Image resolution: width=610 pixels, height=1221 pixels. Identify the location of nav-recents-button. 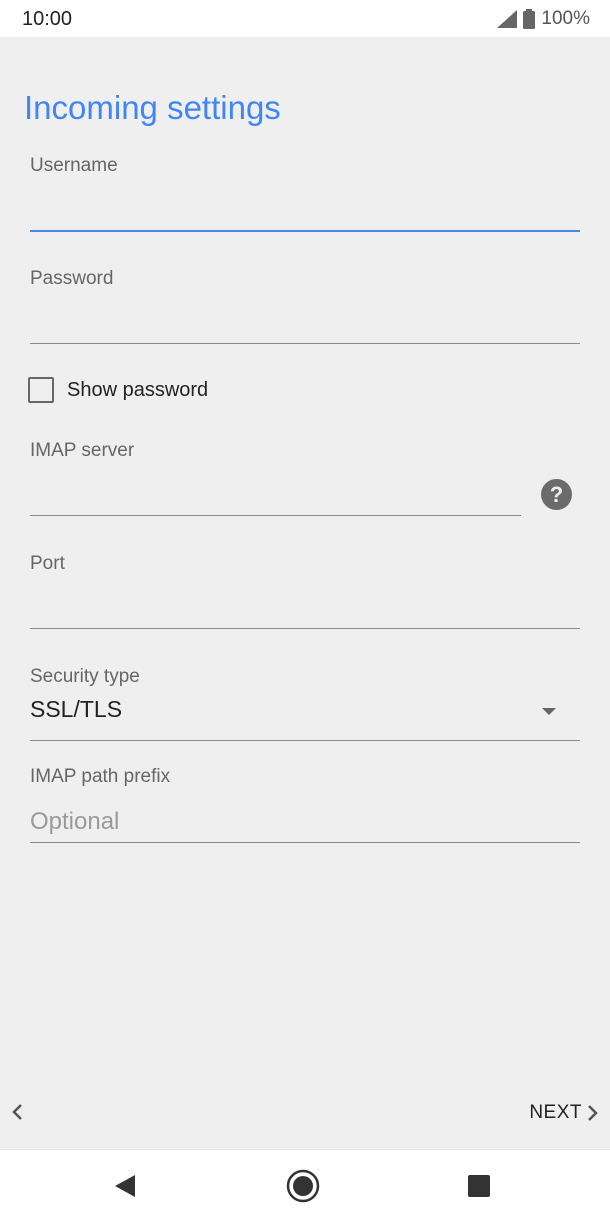
(479, 1186).